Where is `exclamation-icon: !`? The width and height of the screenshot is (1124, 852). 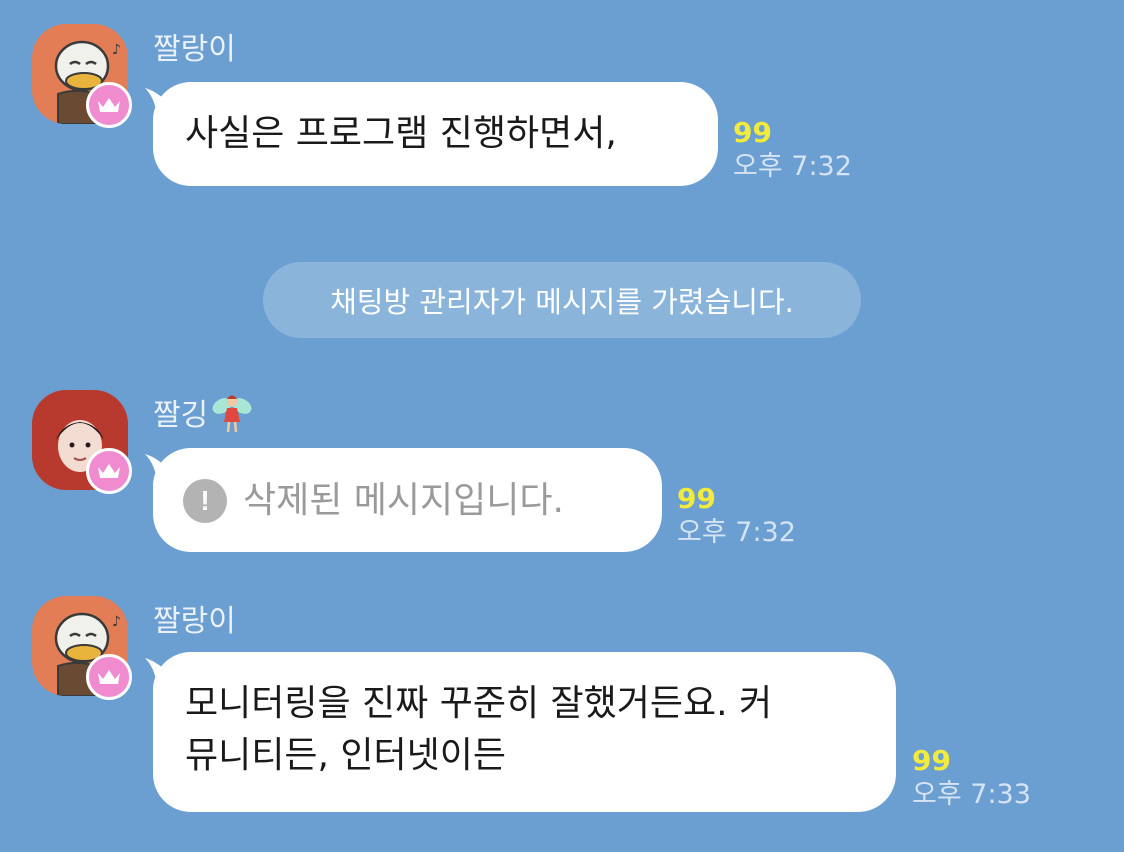
exclamation-icon: ! is located at coordinates (205, 501).